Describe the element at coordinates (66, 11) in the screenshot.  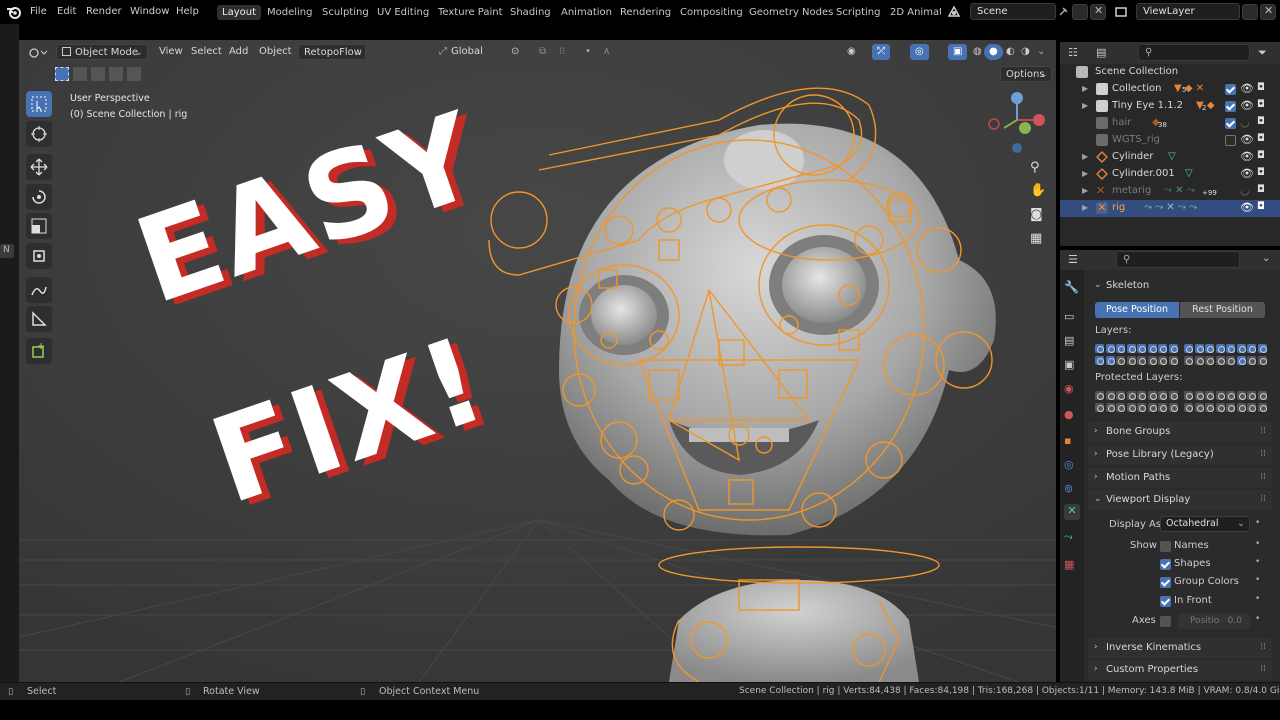
I see `menu-edit: Edit` at that location.